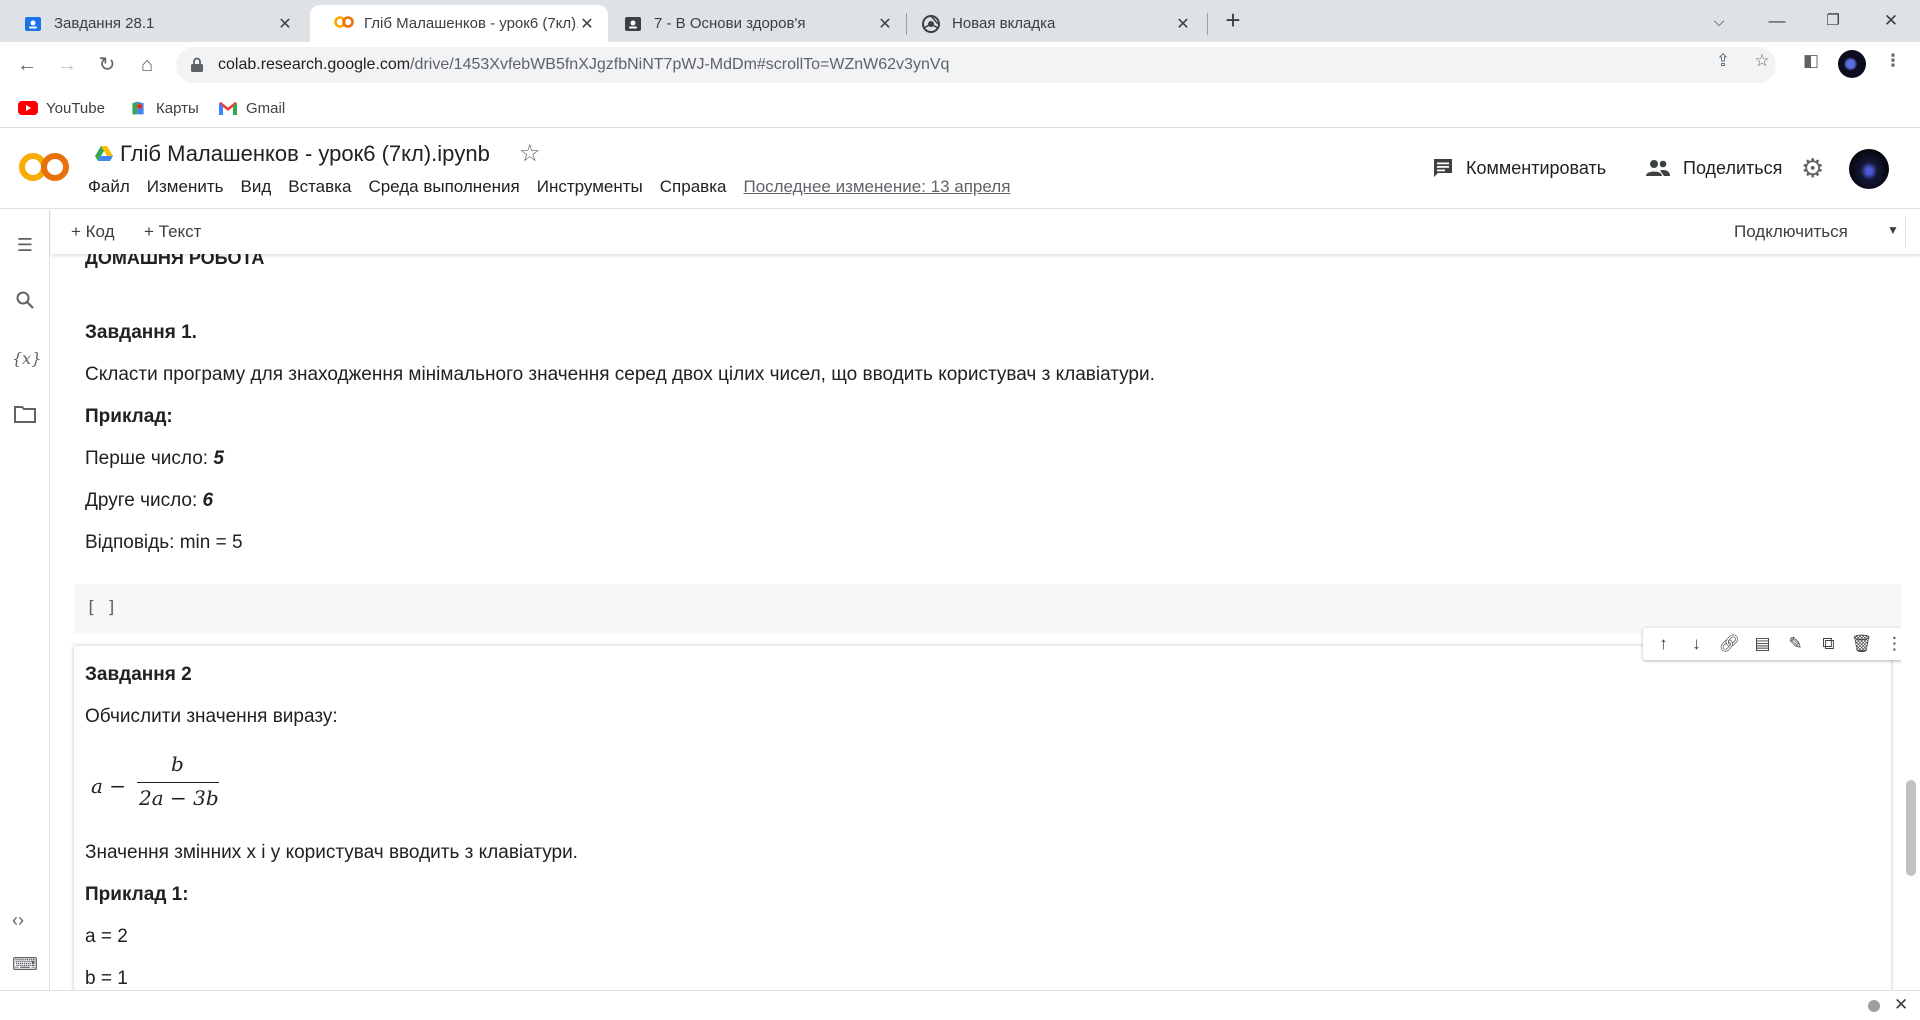 This screenshot has width=1920, height=1020. What do you see at coordinates (1762, 61) in the screenshot?
I see `bookmark-star-icon: ☆` at bounding box center [1762, 61].